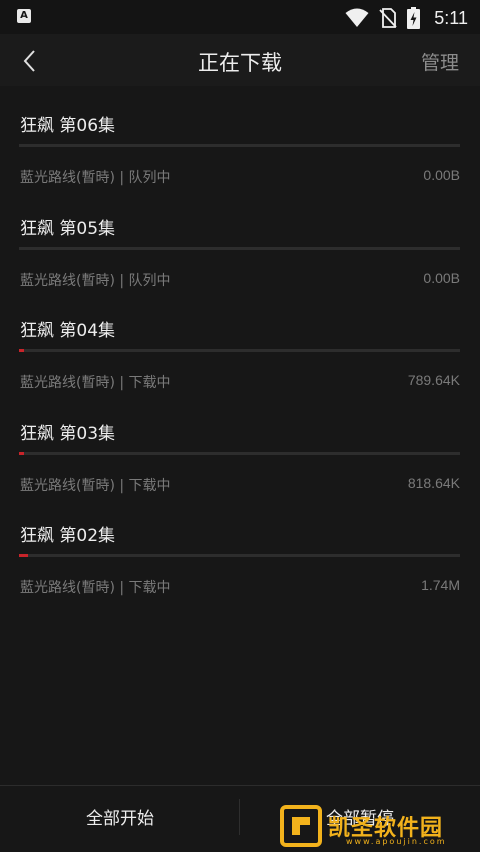  What do you see at coordinates (240, 17) in the screenshot?
I see `status-bar: A 5:11` at bounding box center [240, 17].